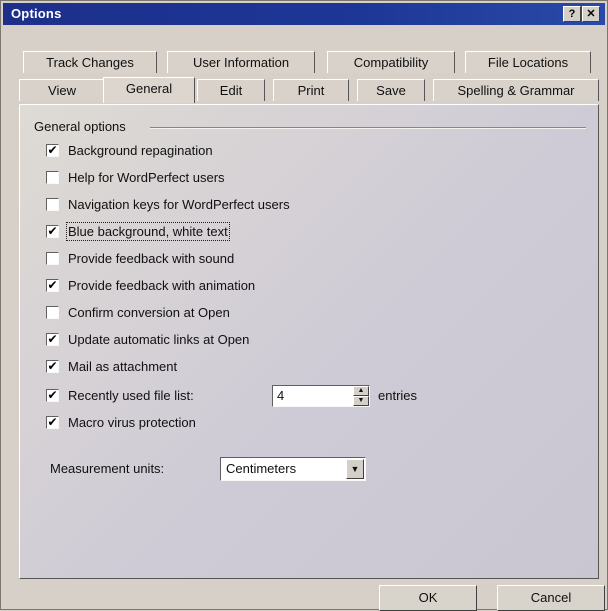 This screenshot has height=611, width=608. I want to click on tab-file-locations: File Locations, so click(528, 62).